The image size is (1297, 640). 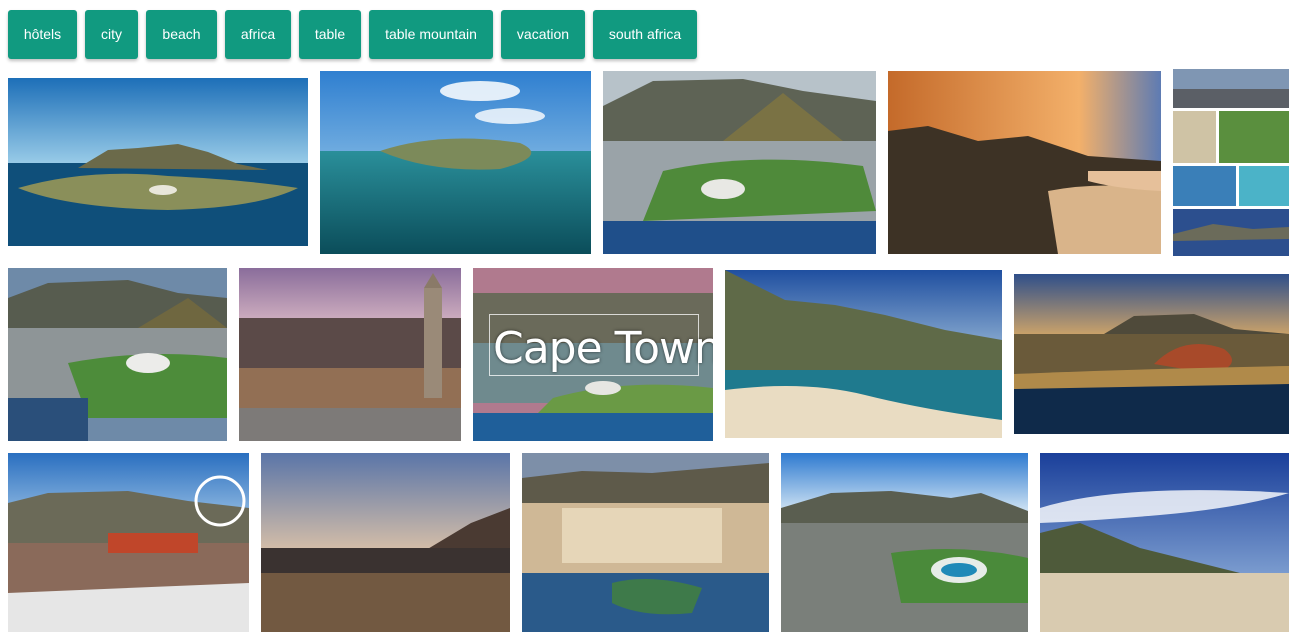 I want to click on aerial-cape-town-clouds-photo, so click(x=455, y=162).